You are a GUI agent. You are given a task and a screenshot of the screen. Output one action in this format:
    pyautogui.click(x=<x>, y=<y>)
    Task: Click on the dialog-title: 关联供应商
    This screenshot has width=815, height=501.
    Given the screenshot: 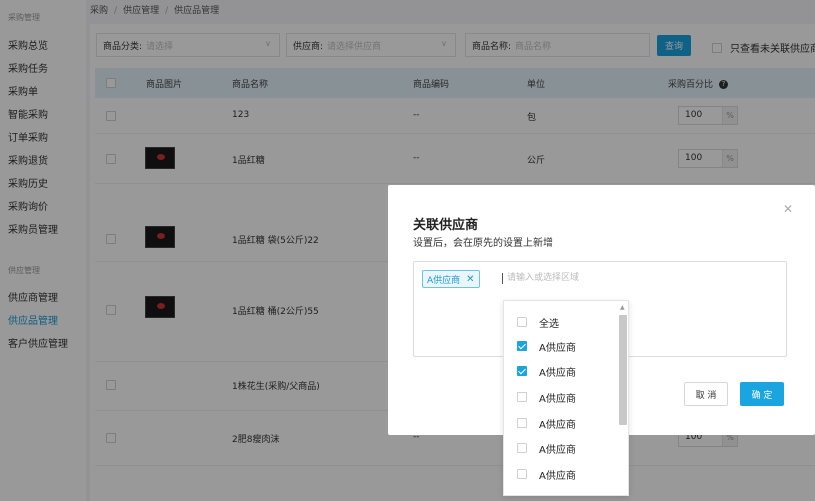 What is the action you would take?
    pyautogui.click(x=446, y=225)
    